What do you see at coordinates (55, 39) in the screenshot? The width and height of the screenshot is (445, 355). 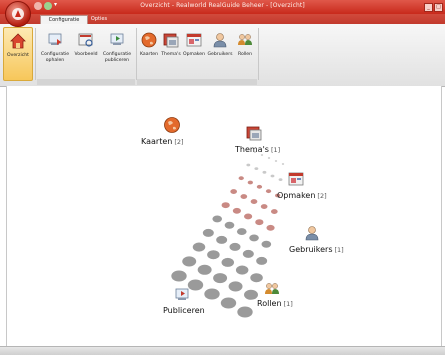 I see `config-download-icon` at bounding box center [55, 39].